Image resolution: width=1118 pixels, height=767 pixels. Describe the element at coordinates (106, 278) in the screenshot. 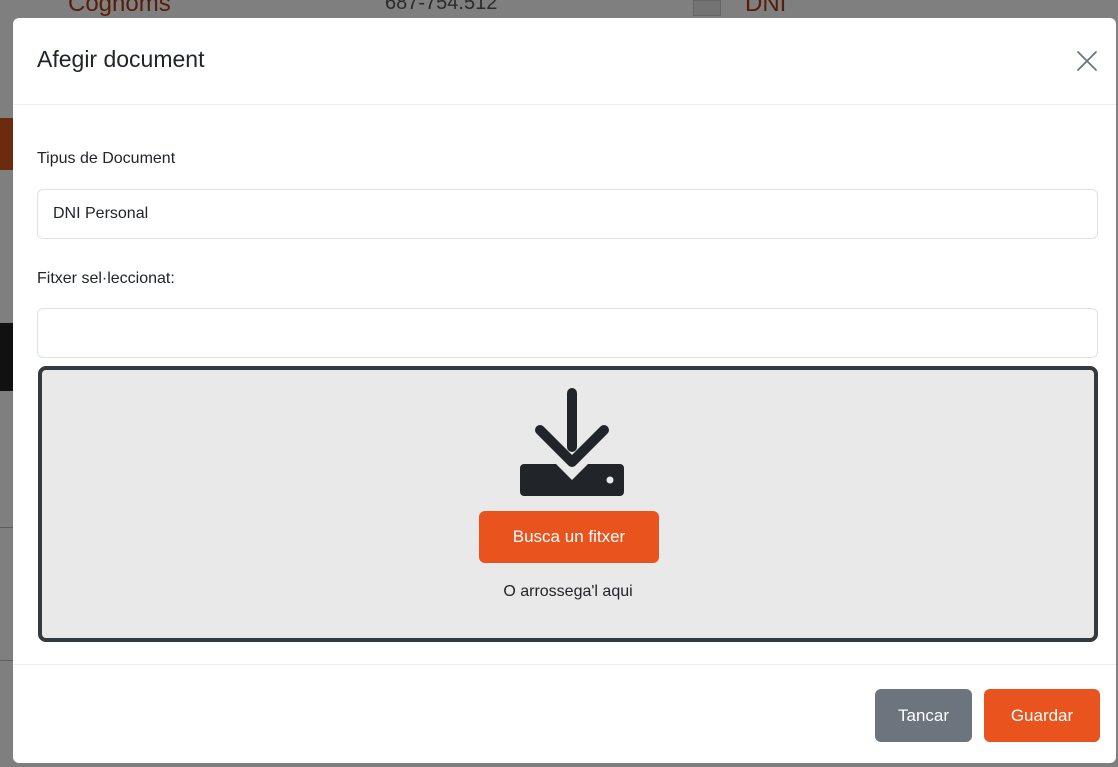

I see `selected-file-label: Fitxer sel·leccionat:` at that location.